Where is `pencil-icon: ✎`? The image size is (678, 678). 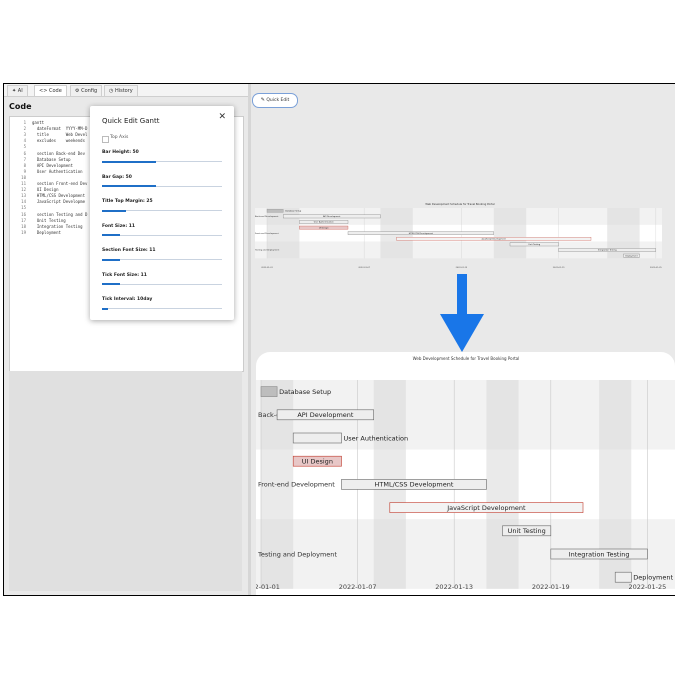 pencil-icon: ✎ is located at coordinates (262, 100).